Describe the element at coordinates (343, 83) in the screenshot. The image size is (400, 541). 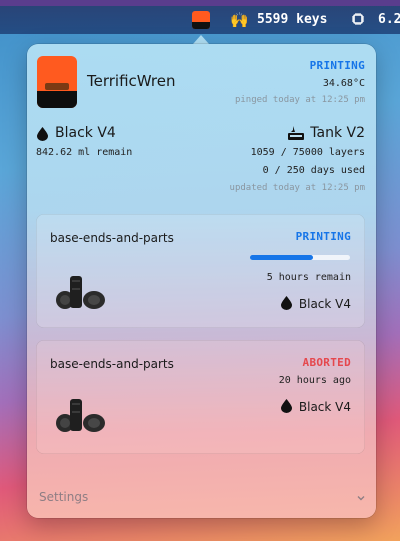
I see `printer-temperature: 34.68°C` at that location.